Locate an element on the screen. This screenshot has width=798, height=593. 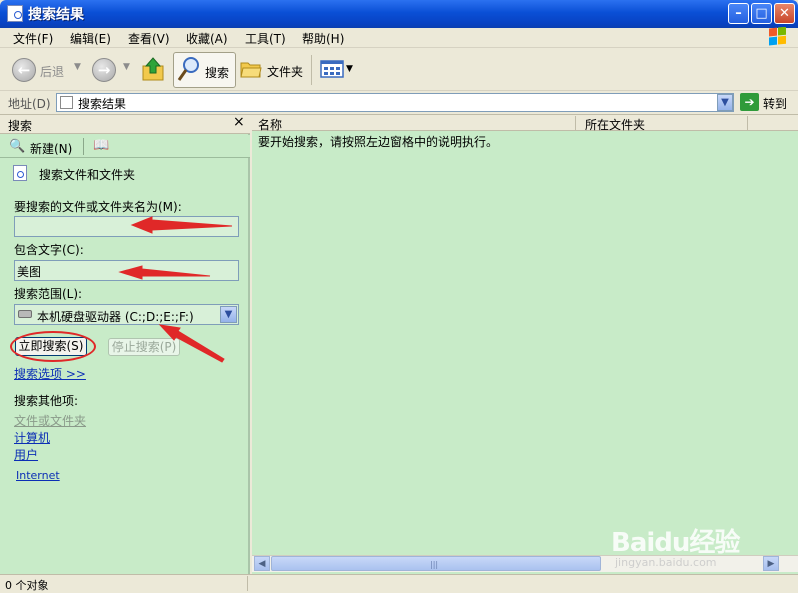
menu-help: 帮助(H) is located at coordinates (323, 38).